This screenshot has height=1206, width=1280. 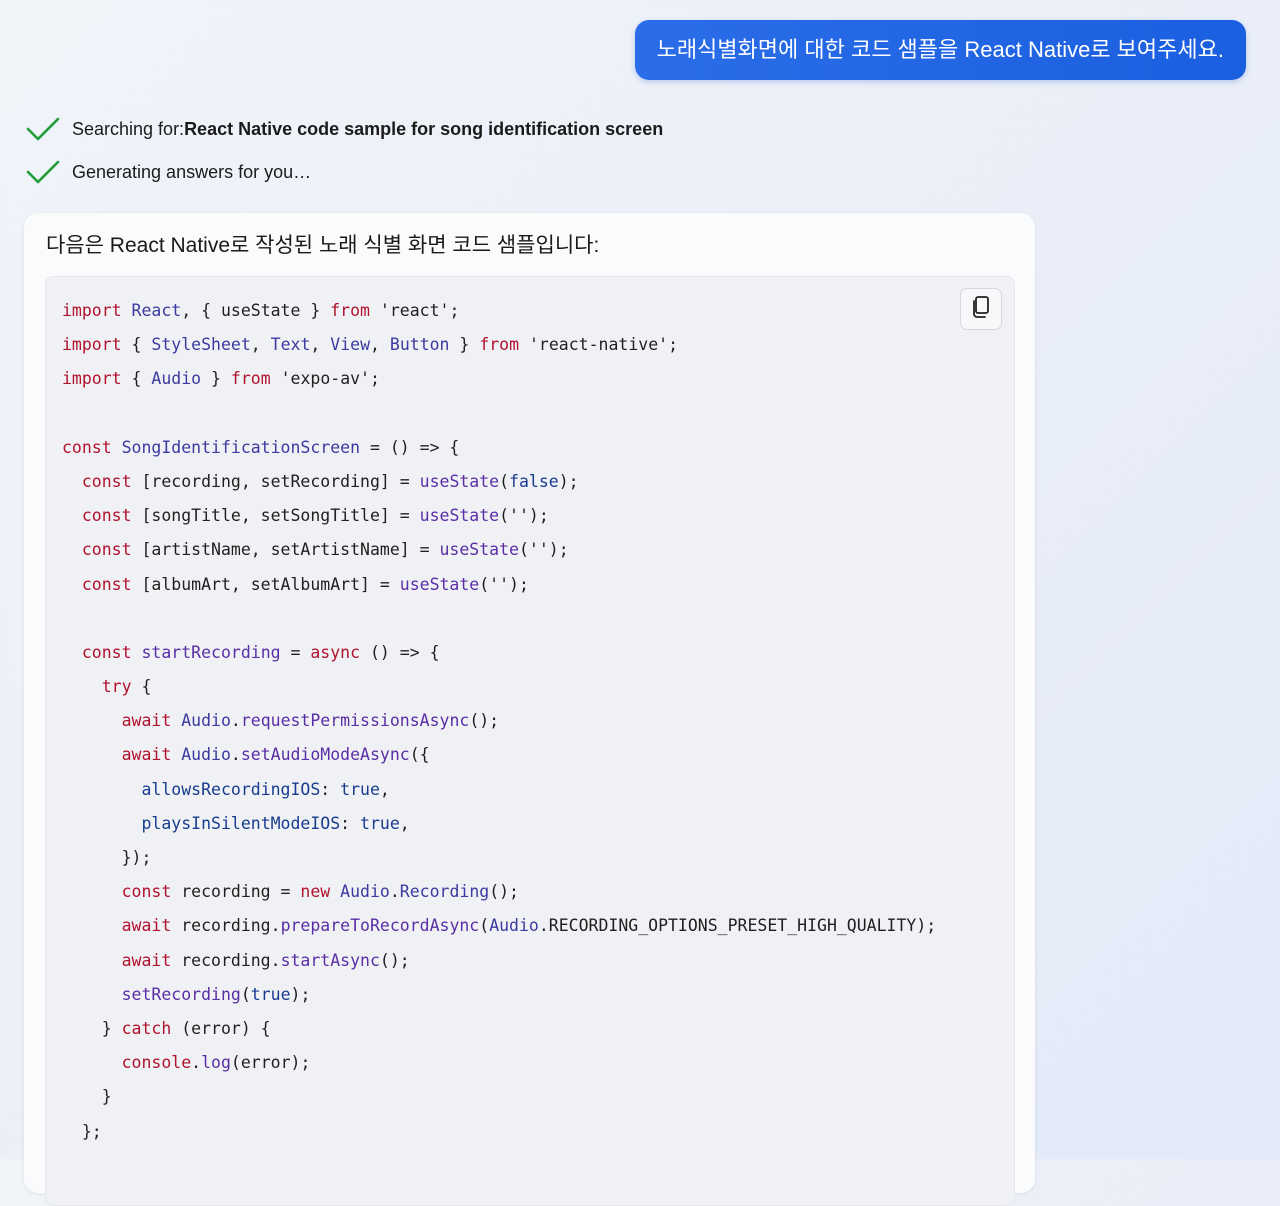 I want to click on code-line: const startRecording = async () => {, so click(x=499, y=653).